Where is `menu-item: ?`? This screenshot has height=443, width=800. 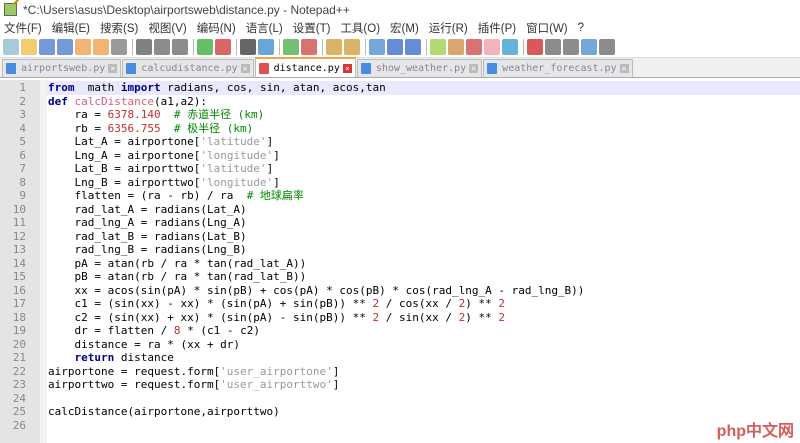 menu-item: ? is located at coordinates (581, 28).